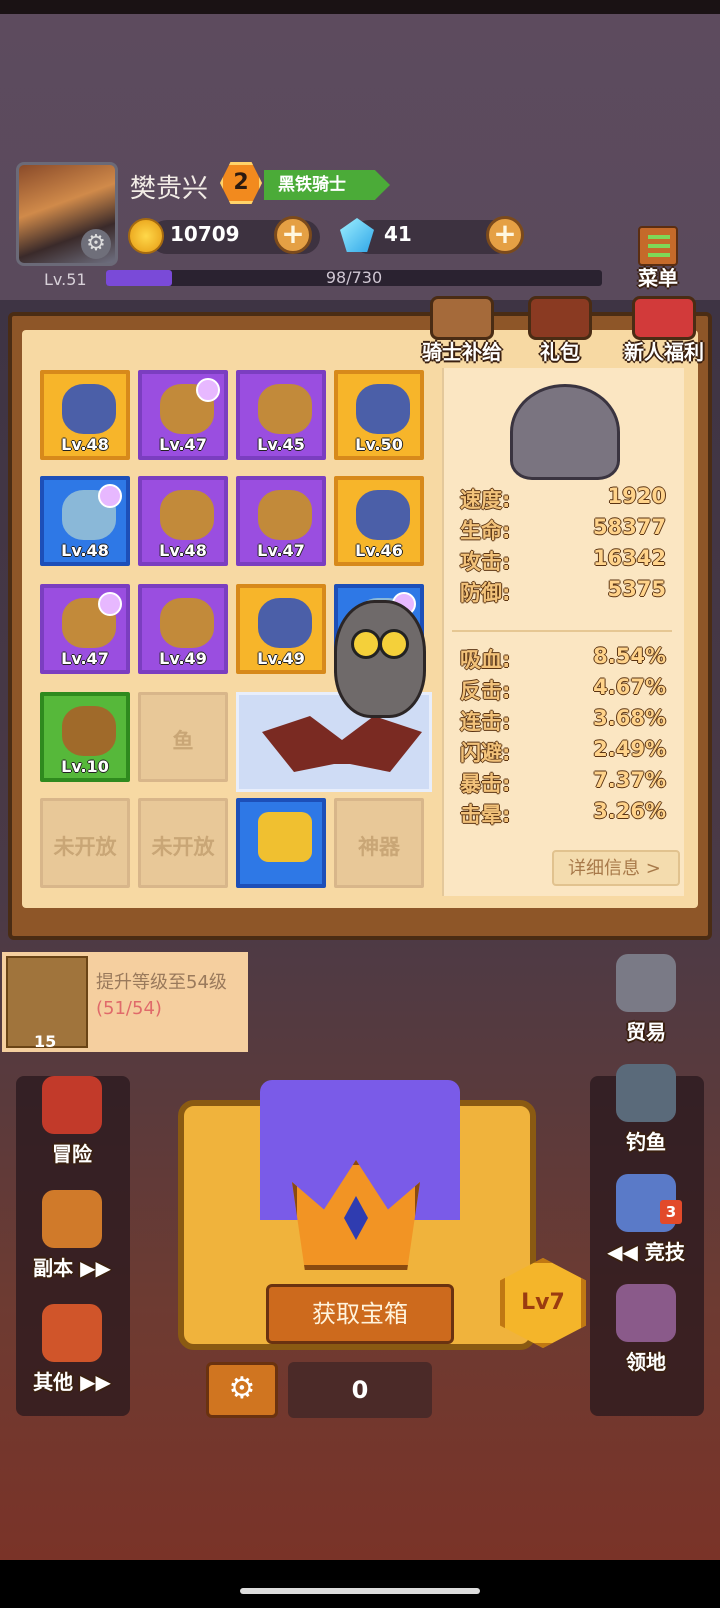  Describe the element at coordinates (183, 847) in the screenshot. I see `locked-slot-label: 未开放` at that location.